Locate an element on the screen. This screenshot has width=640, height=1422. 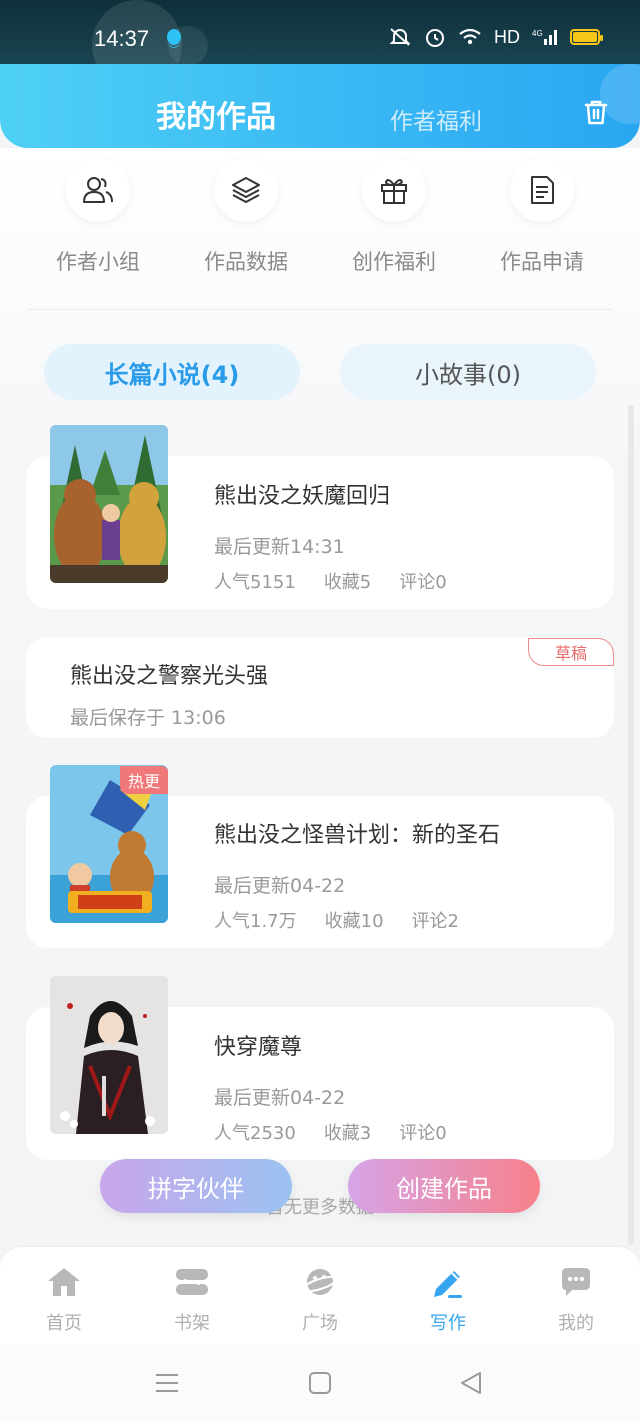
system-nav-bar is located at coordinates (320, 1383).